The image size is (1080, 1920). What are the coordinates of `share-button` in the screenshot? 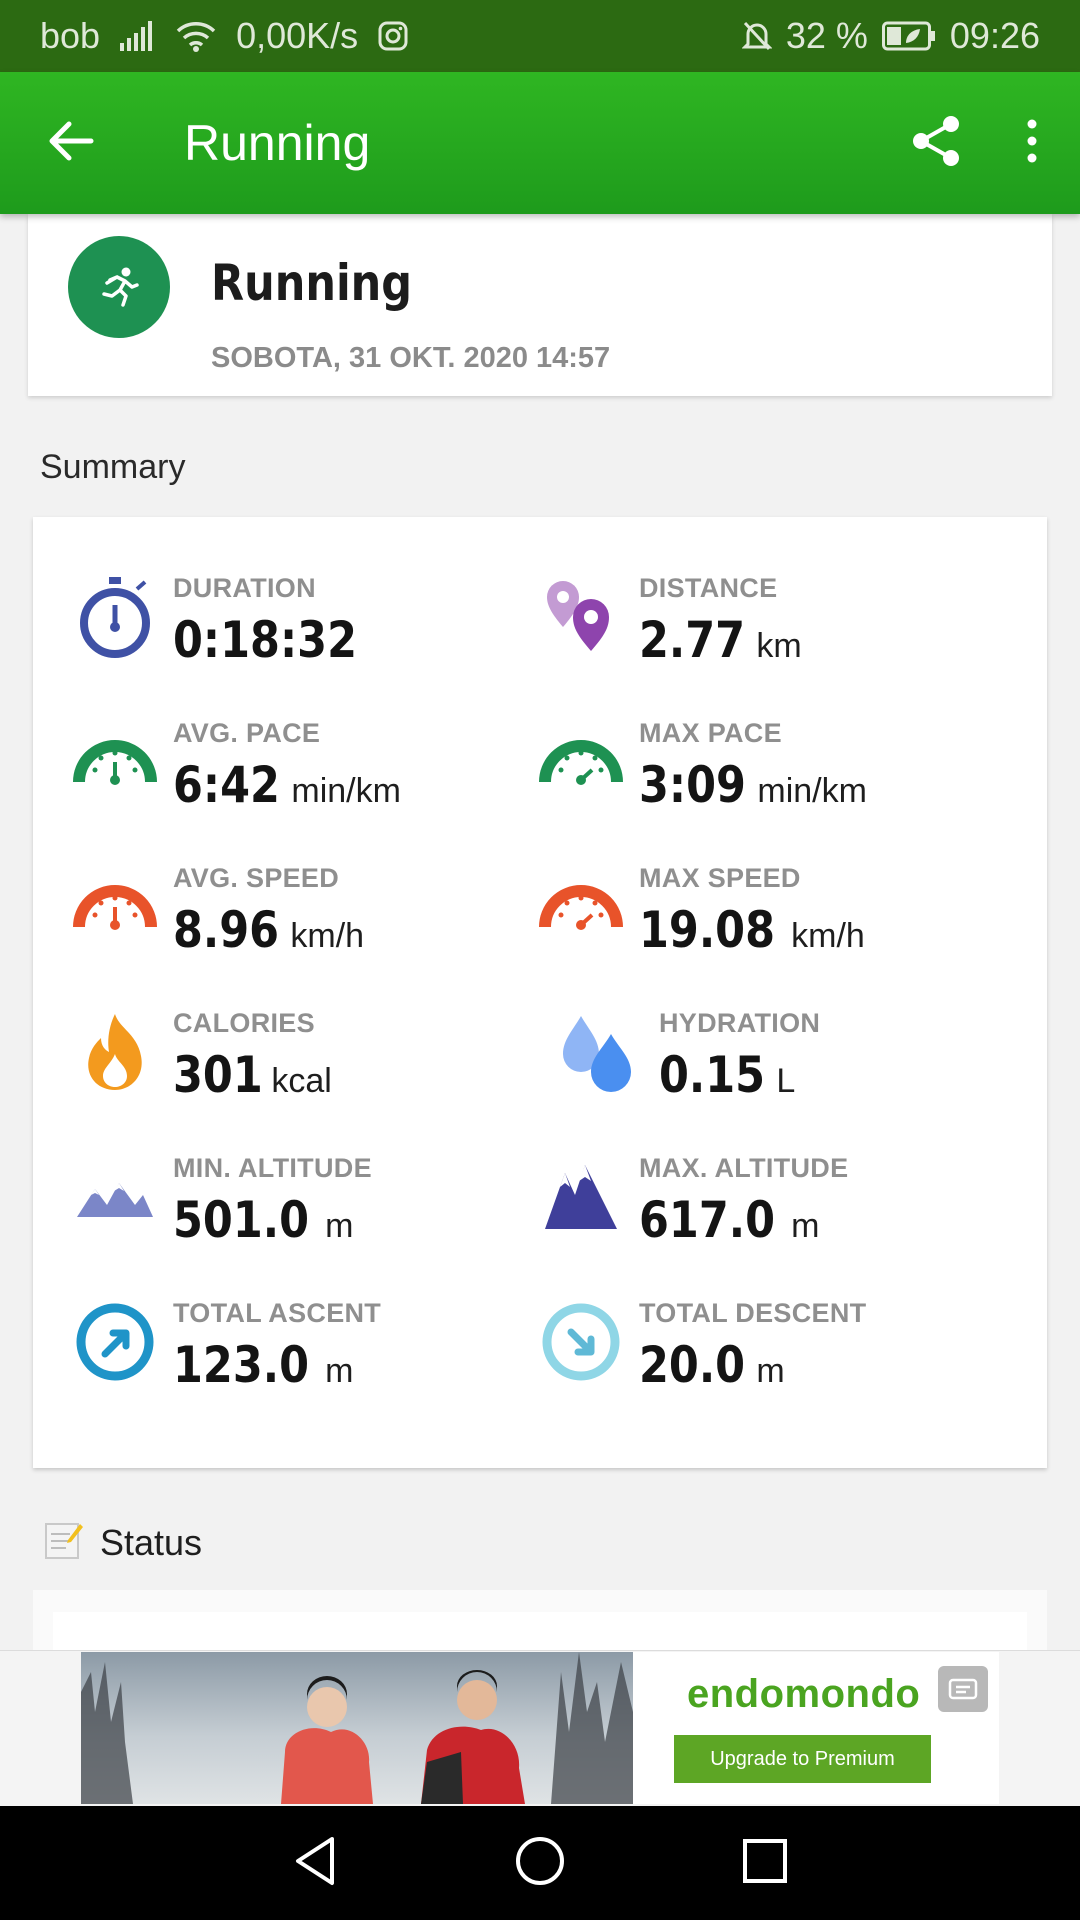 It's located at (936, 143).